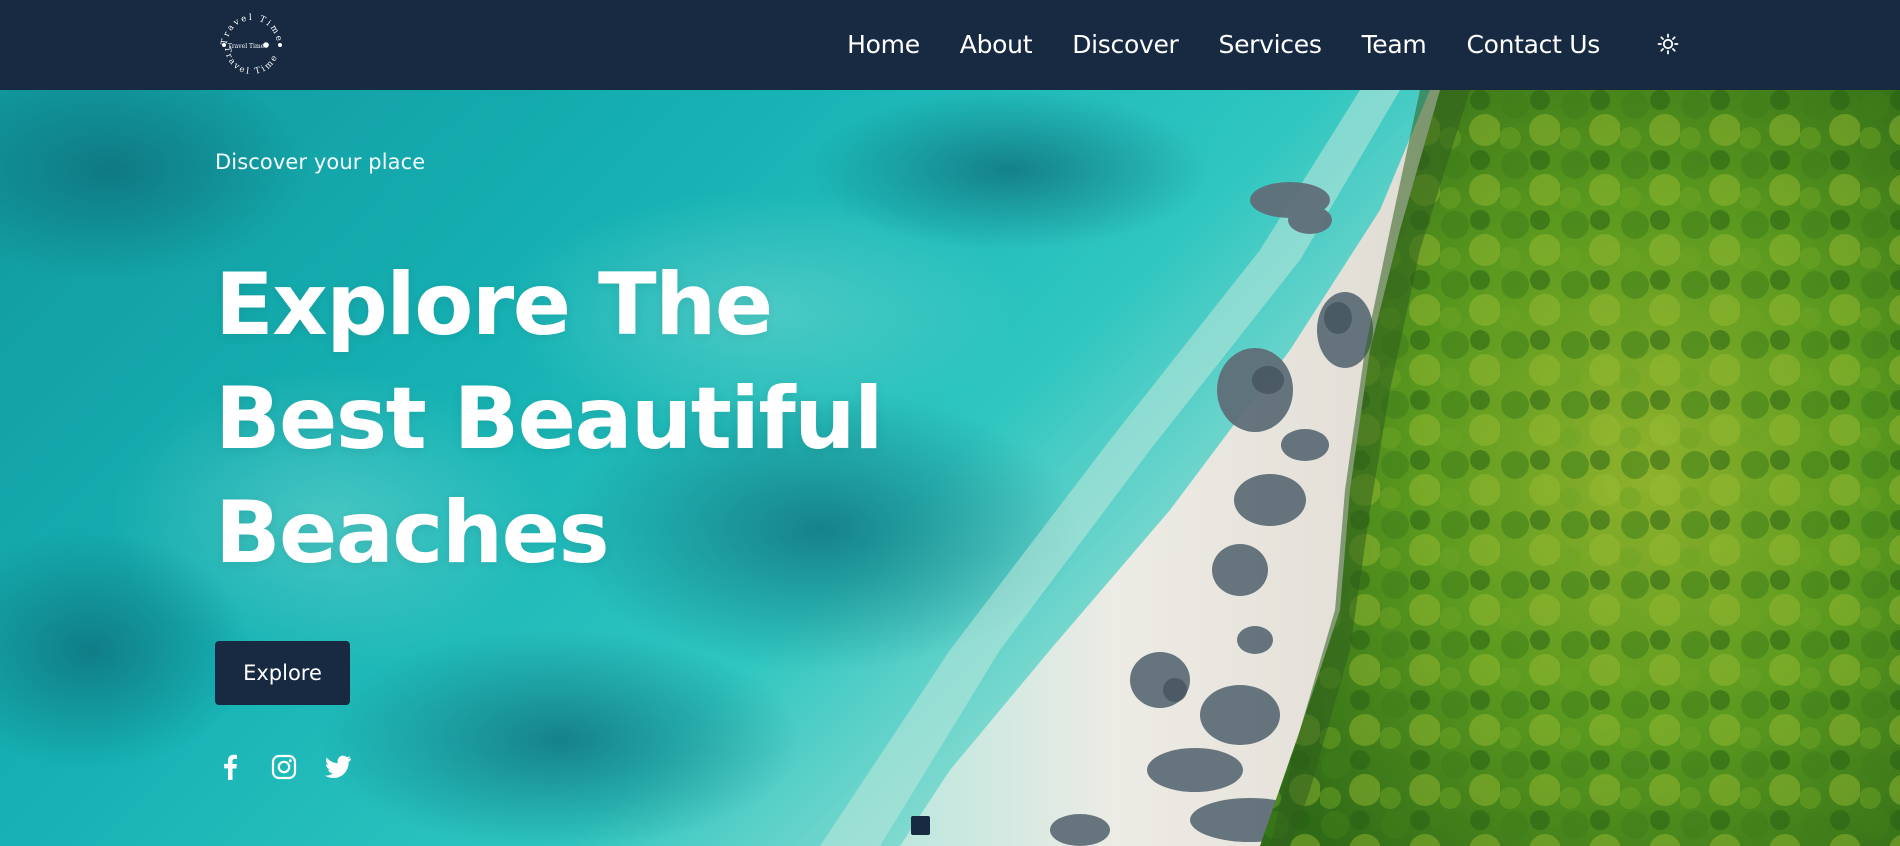  I want to click on nav-item-home: Home, so click(883, 45).